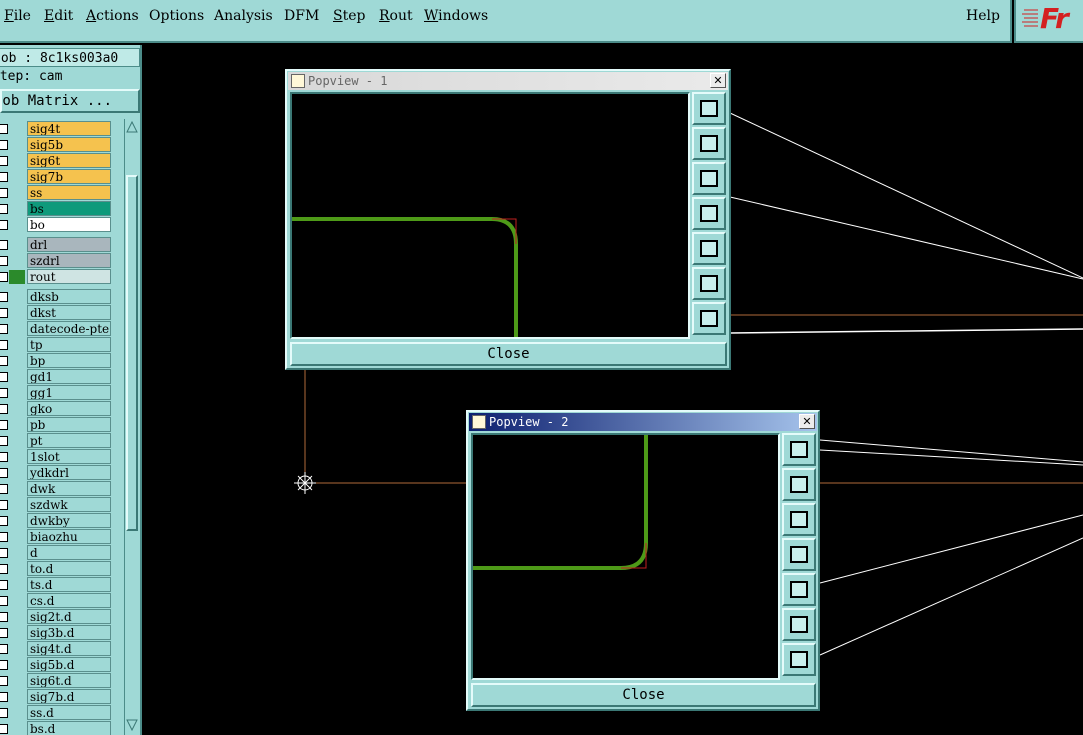 The width and height of the screenshot is (1083, 735). What do you see at coordinates (69, 568) in the screenshot?
I see `layer-name: to.d` at bounding box center [69, 568].